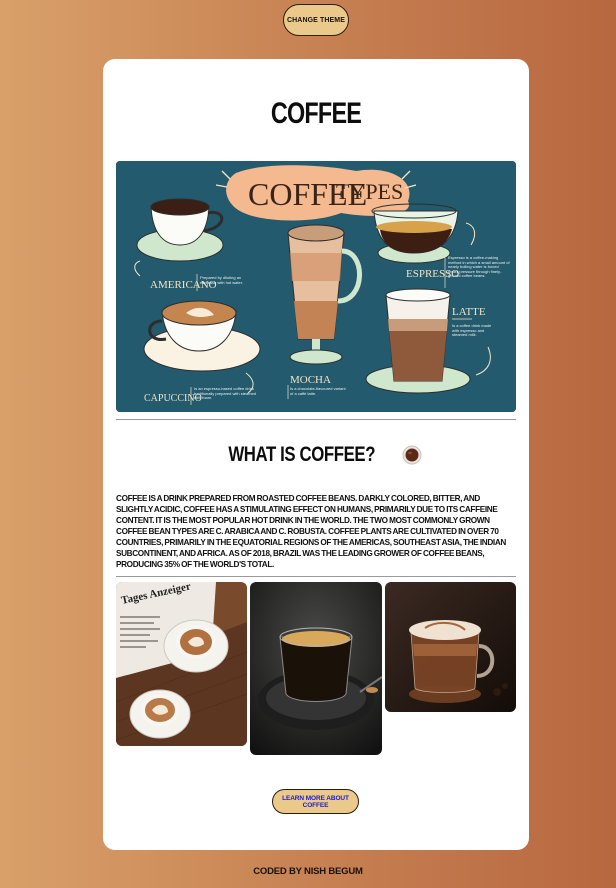 Image resolution: width=616 pixels, height=888 pixels. What do you see at coordinates (316, 113) in the screenshot?
I see `page-title: COFFEE` at bounding box center [316, 113].